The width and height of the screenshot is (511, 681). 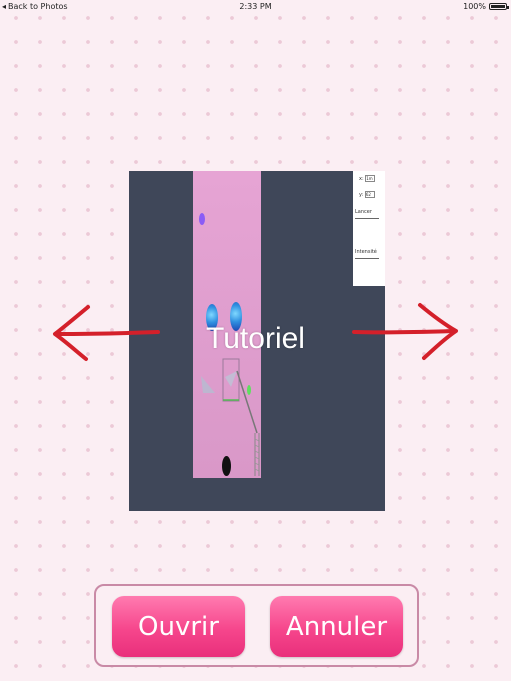 I want to click on settings-row-4: Intensité, so click(x=367, y=254).